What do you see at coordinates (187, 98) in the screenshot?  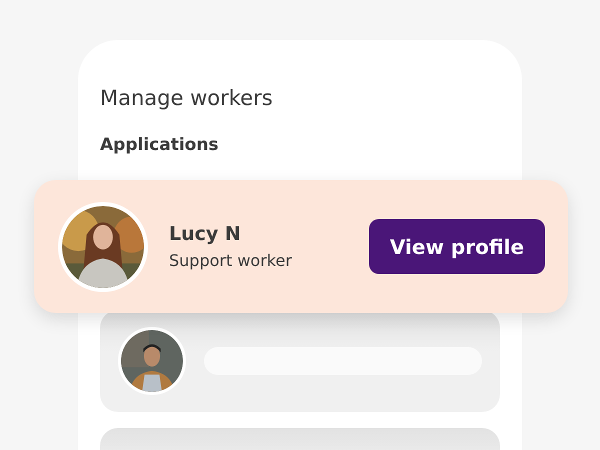 I see `screen-title: Manage workers` at bounding box center [187, 98].